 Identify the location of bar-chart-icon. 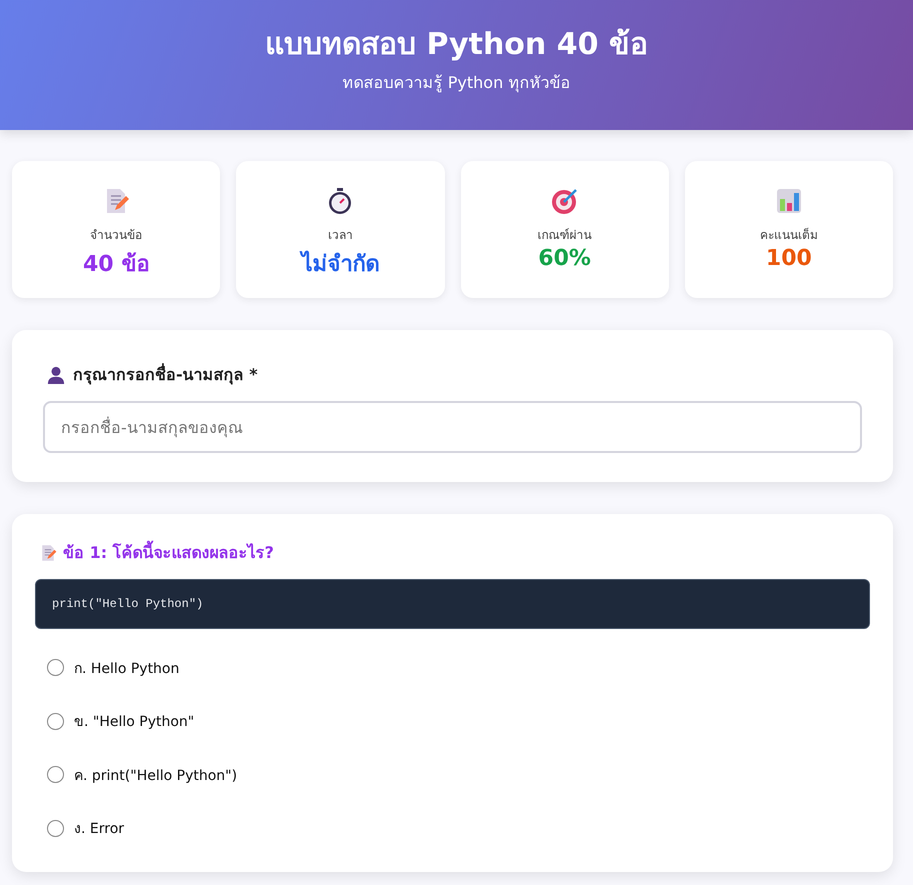
(788, 201).